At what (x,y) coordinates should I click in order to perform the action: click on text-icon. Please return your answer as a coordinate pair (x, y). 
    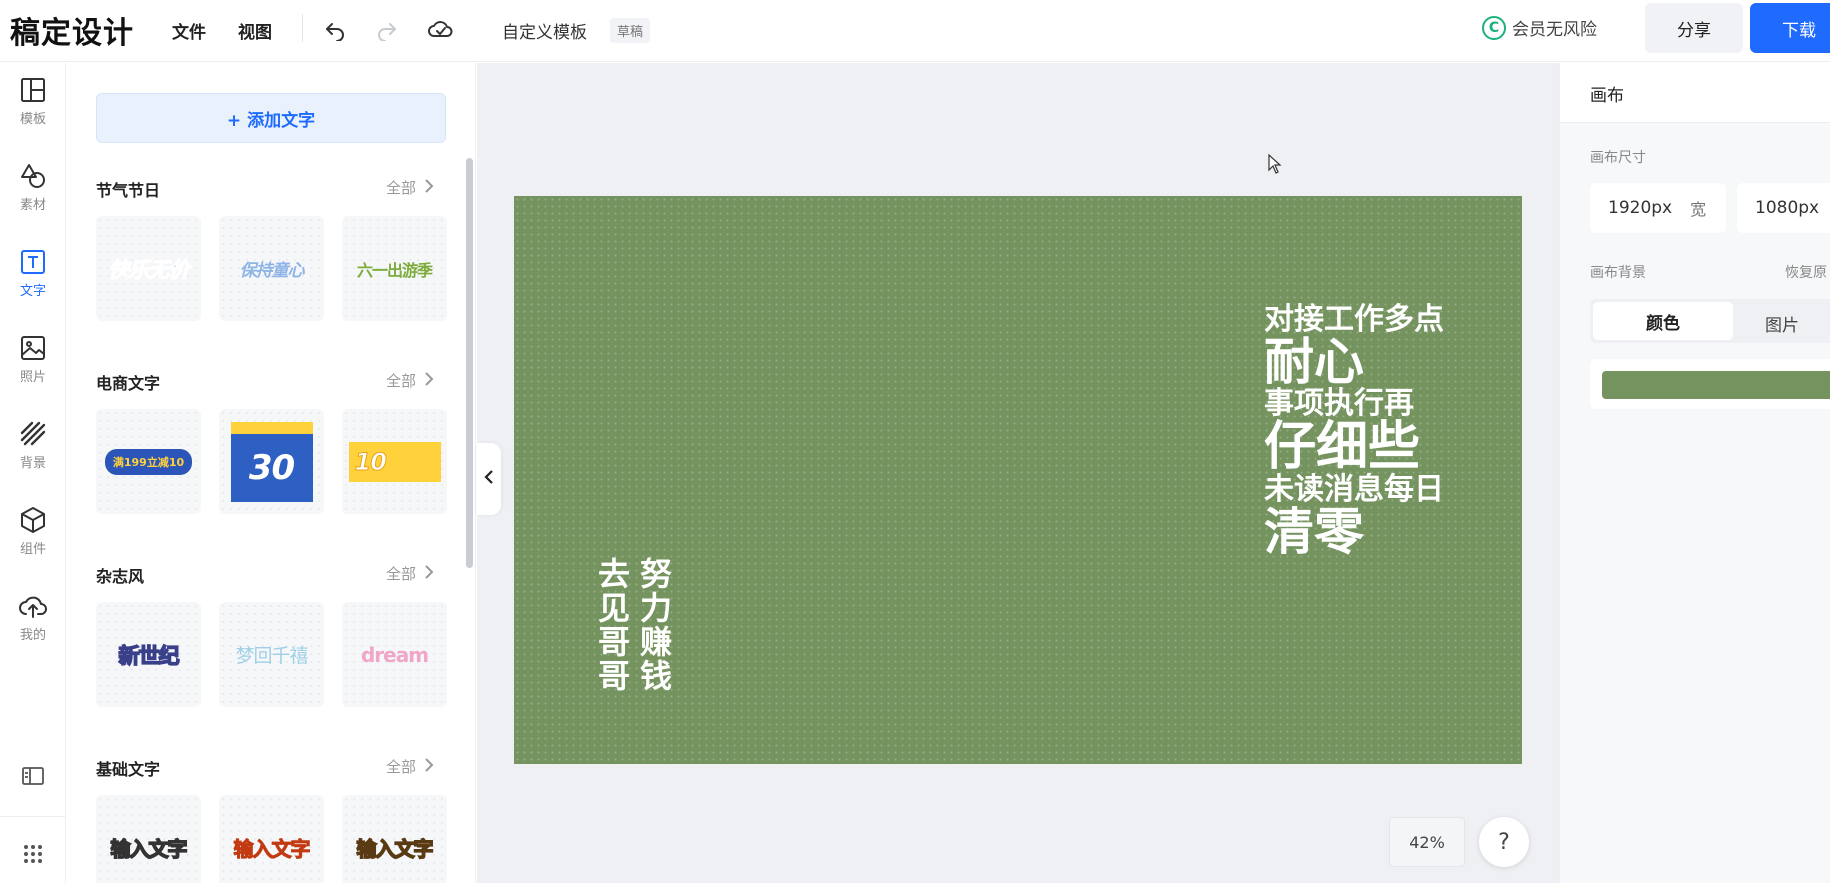
    Looking at the image, I should click on (33, 262).